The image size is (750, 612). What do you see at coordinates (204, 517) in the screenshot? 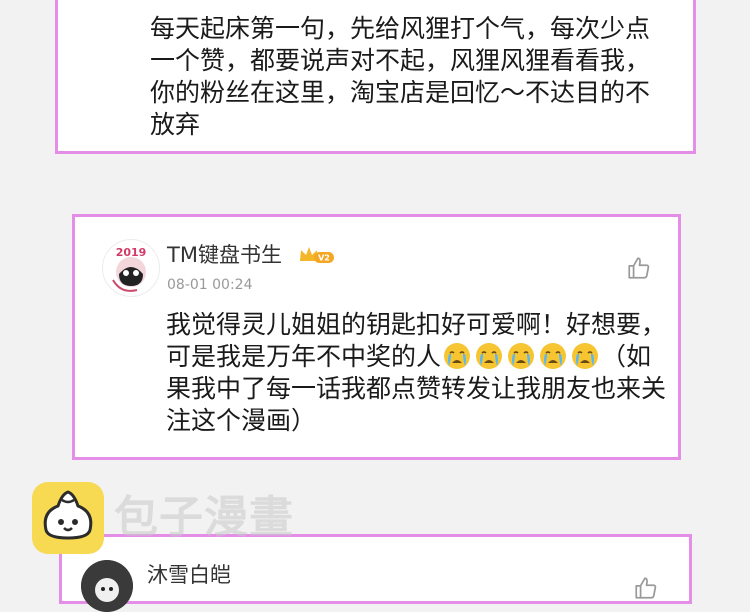
I see `watermark-text: 包子漫畫` at bounding box center [204, 517].